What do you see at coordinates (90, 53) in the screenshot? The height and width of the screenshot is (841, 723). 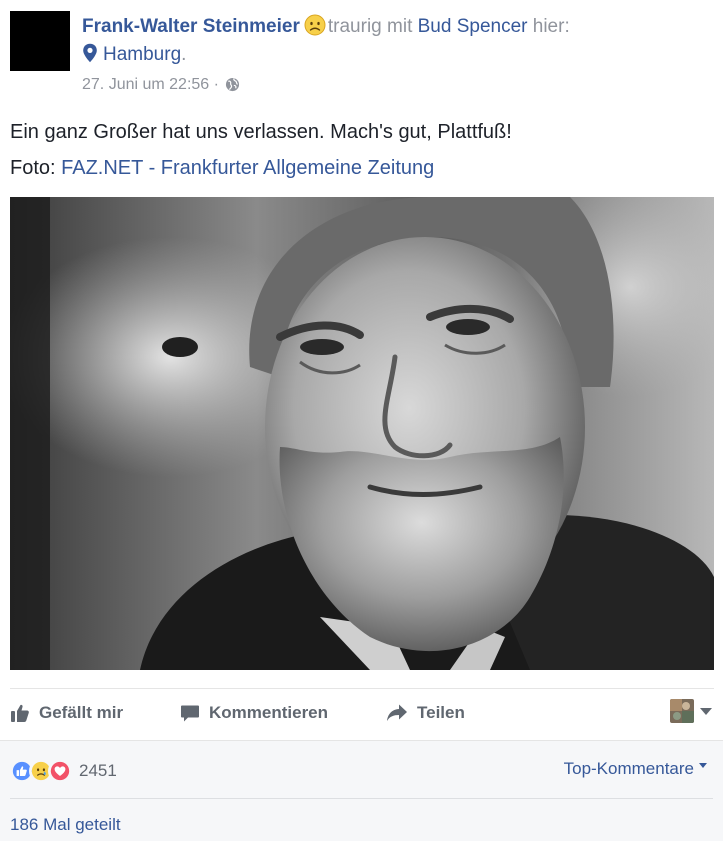 I see `location-pin-icon` at bounding box center [90, 53].